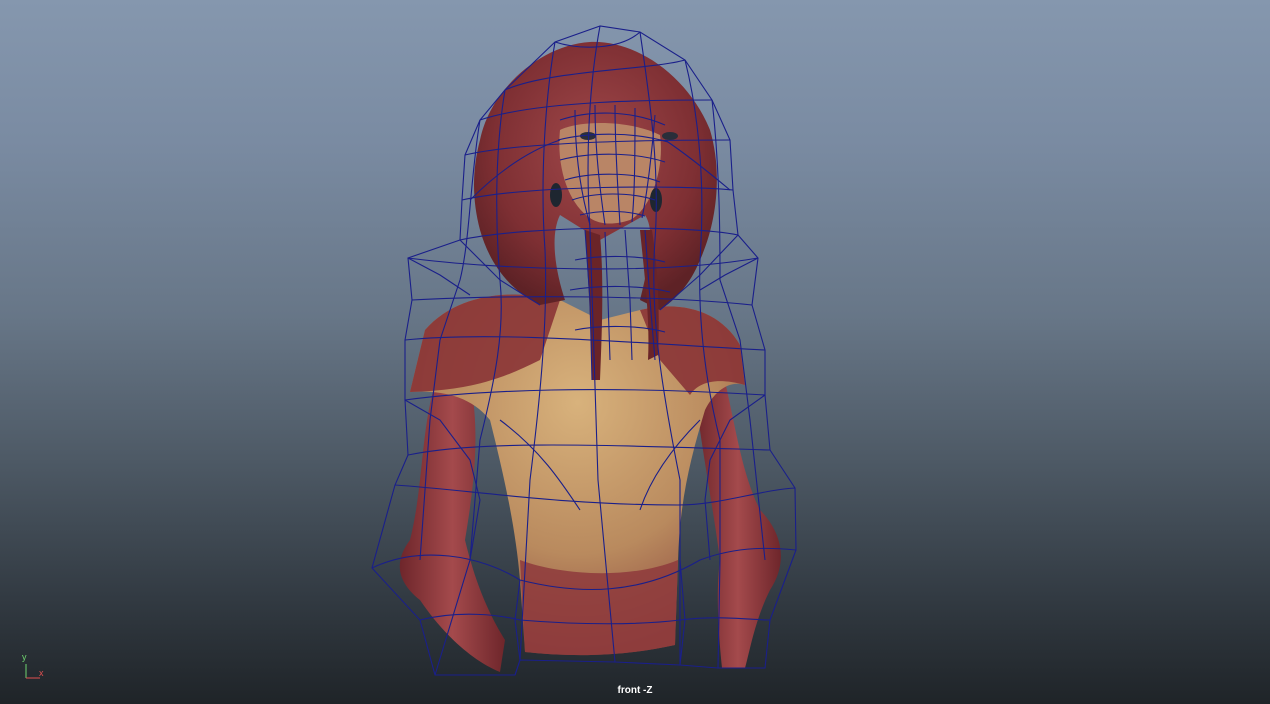 The width and height of the screenshot is (1270, 704). What do you see at coordinates (41, 673) in the screenshot?
I see `axis-x-label: x` at bounding box center [41, 673].